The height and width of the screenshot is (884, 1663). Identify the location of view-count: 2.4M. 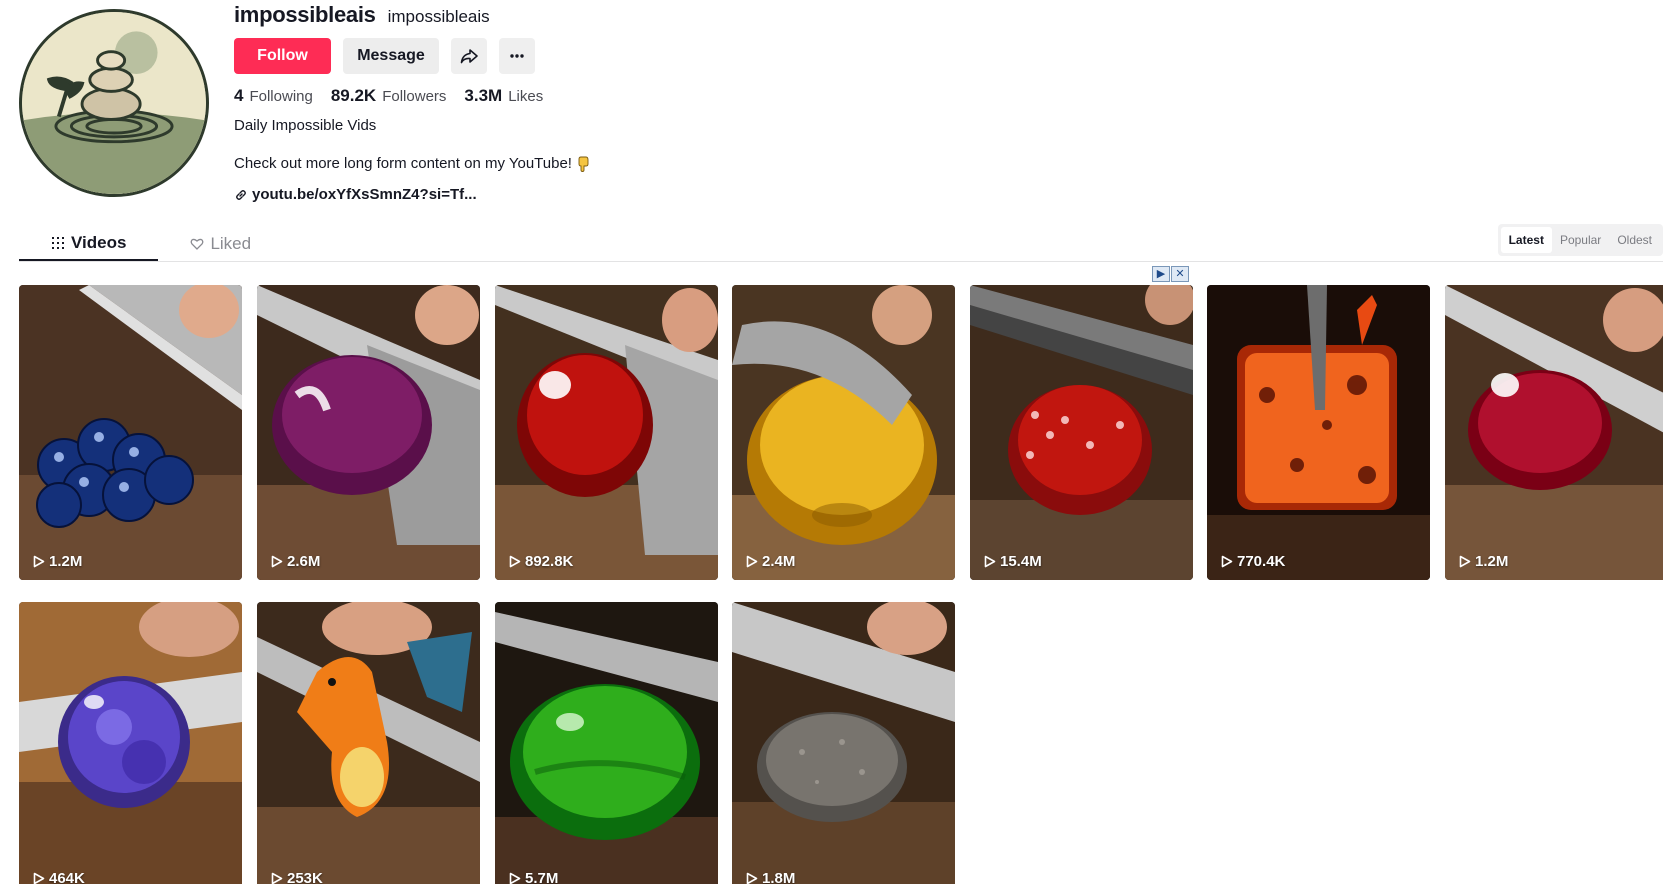
(770, 561).